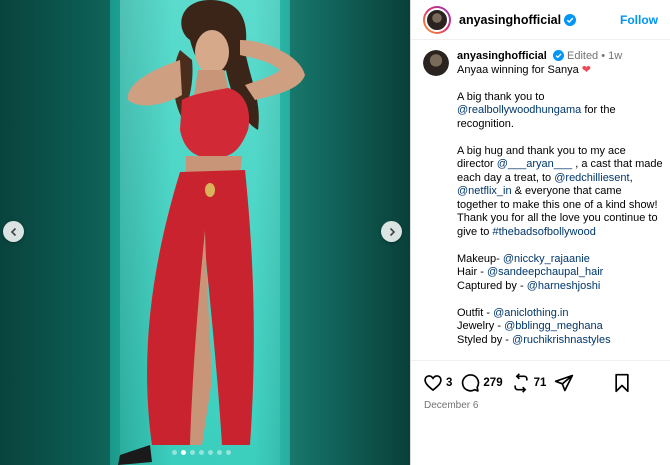  I want to click on like-button: 3, so click(437, 383).